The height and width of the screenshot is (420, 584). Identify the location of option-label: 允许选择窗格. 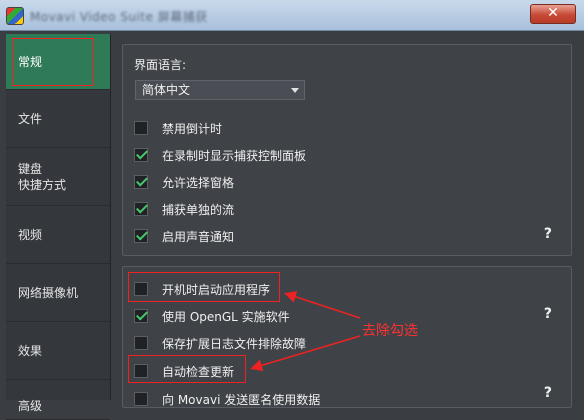
(198, 182).